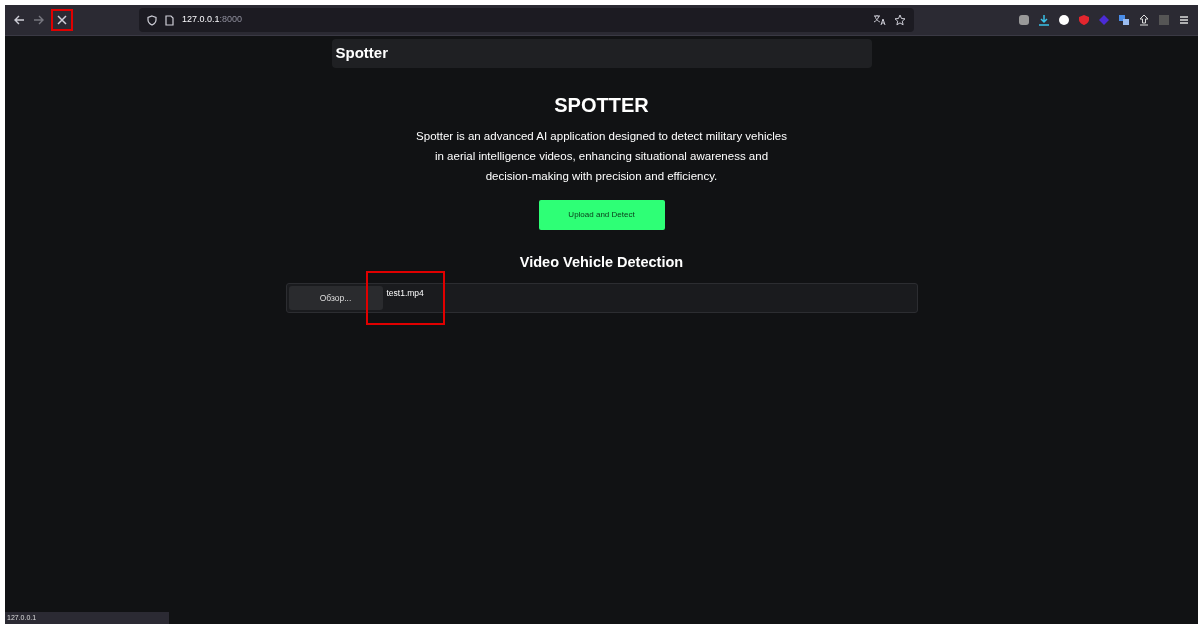  Describe the element at coordinates (212, 20) in the screenshot. I see `url-text: 127.0.0.1:8000` at that location.